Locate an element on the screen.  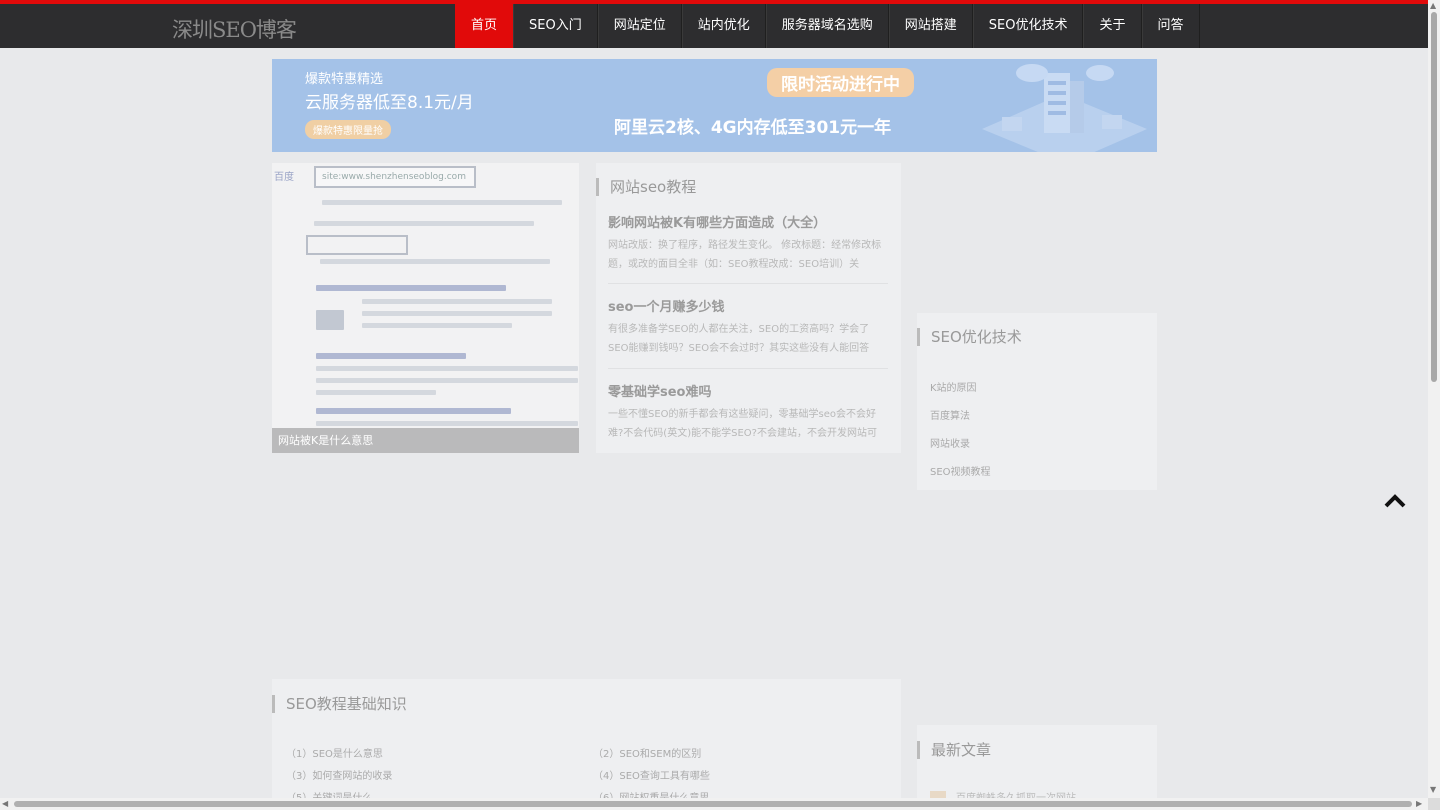
recent-title: 最新文章 is located at coordinates (954, 750).